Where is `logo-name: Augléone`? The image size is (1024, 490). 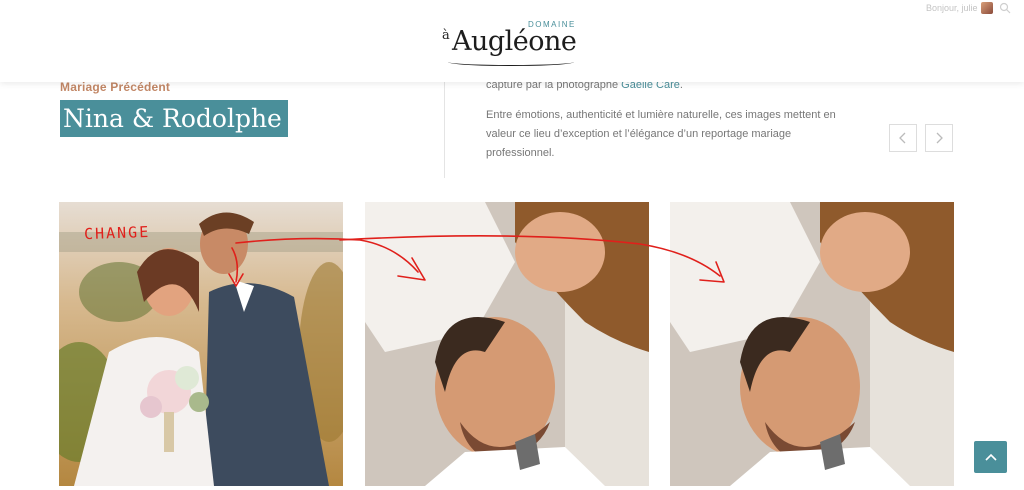 logo-name: Augléone is located at coordinates (514, 41).